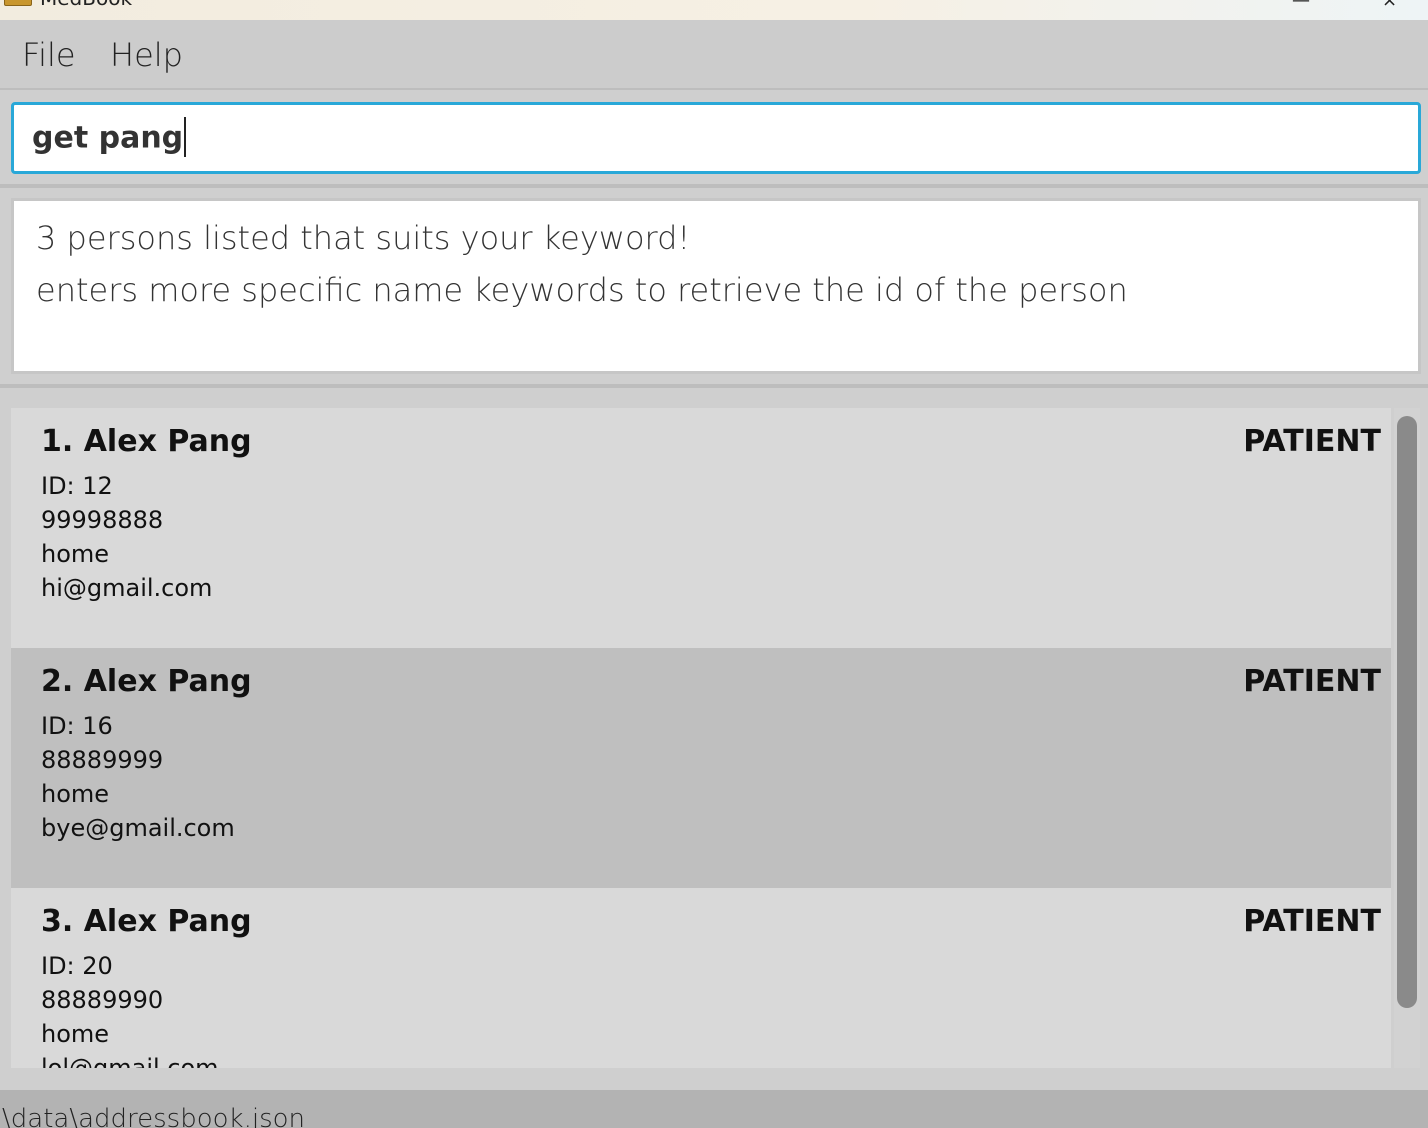 This screenshot has height=1128, width=1428. I want to click on person-name: 1. Alex Pang, so click(146, 441).